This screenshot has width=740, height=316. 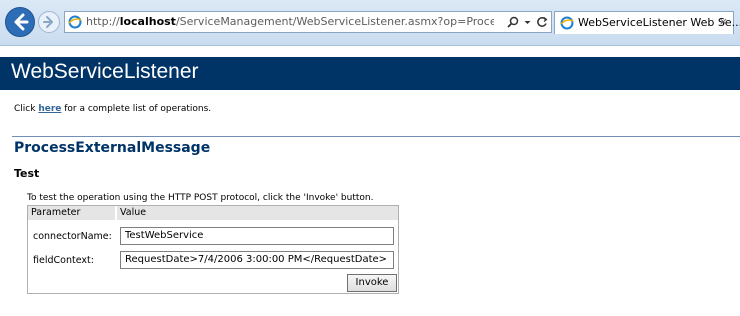 I want to click on browser-tab: WebServiceListener Web Se... ×, so click(x=647, y=22).